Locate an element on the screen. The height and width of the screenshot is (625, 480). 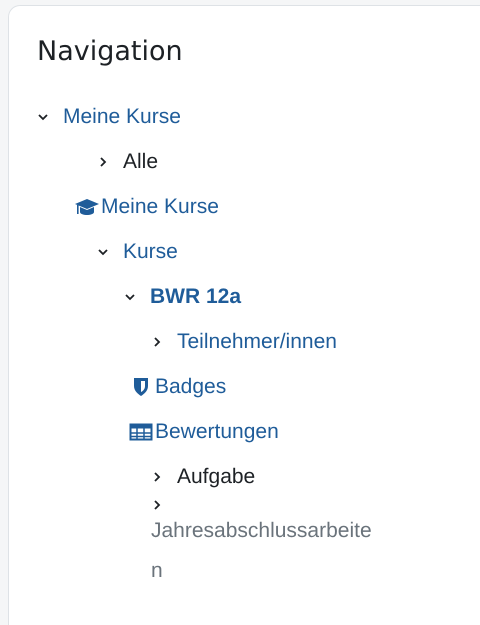
tree-item: Kurse is located at coordinates (288, 251).